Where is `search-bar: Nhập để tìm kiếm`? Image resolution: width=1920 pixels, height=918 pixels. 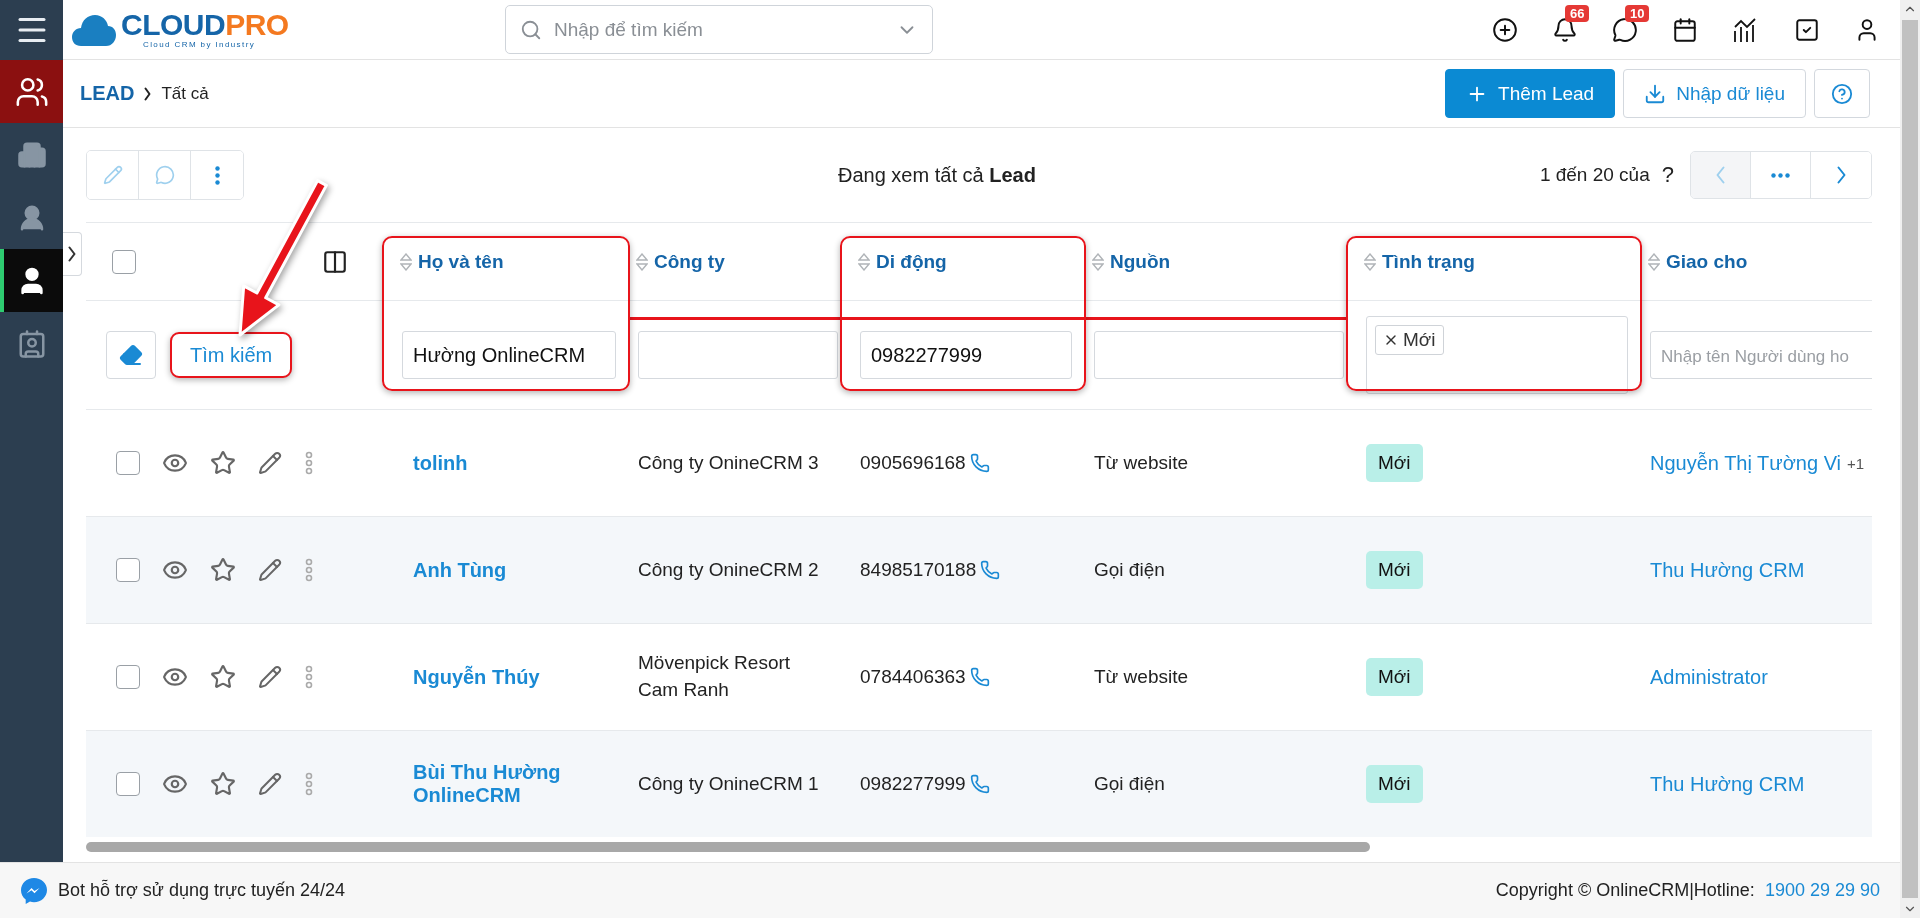 search-bar: Nhập để tìm kiếm is located at coordinates (719, 29).